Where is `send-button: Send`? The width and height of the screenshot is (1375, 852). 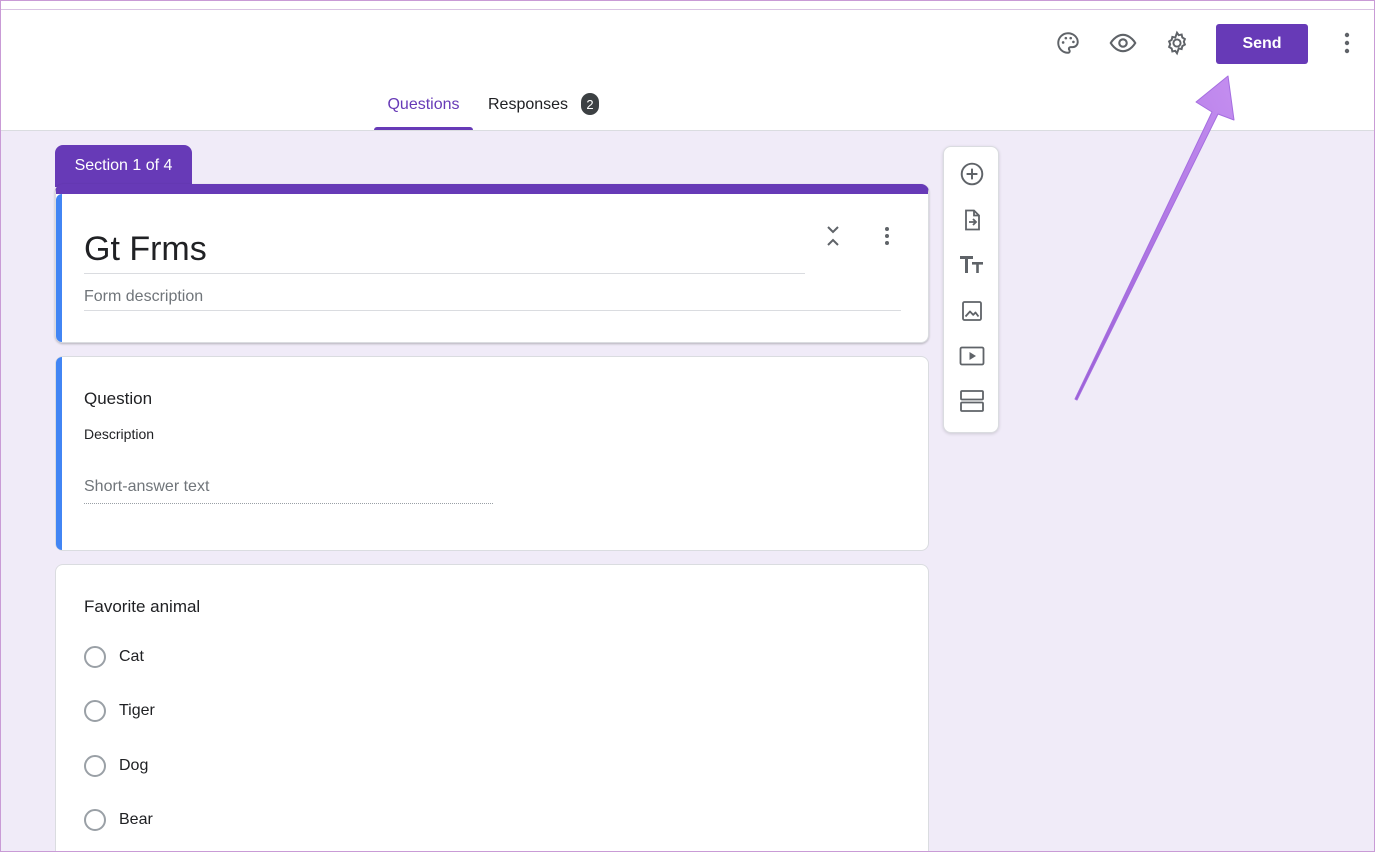
send-button: Send is located at coordinates (1262, 44).